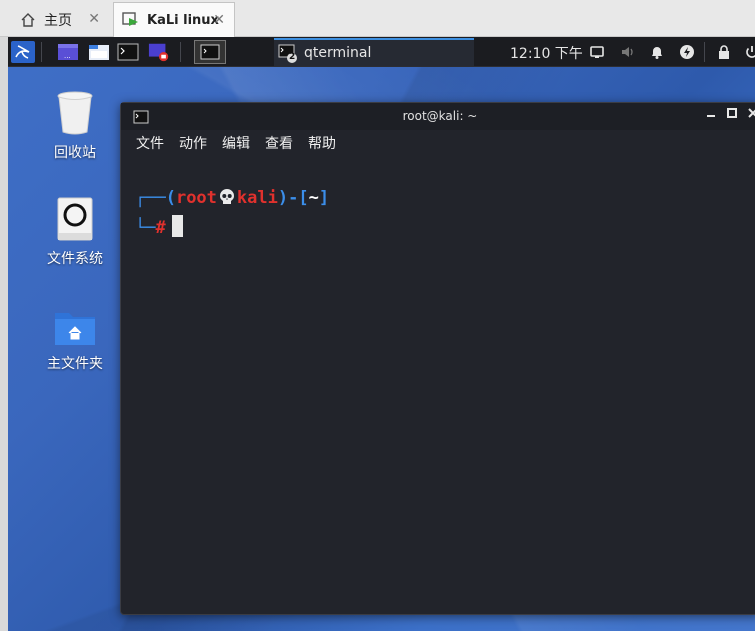 Image resolution: width=755 pixels, height=631 pixels. Describe the element at coordinates (732, 114) in the screenshot. I see `maximize-icon` at that location.